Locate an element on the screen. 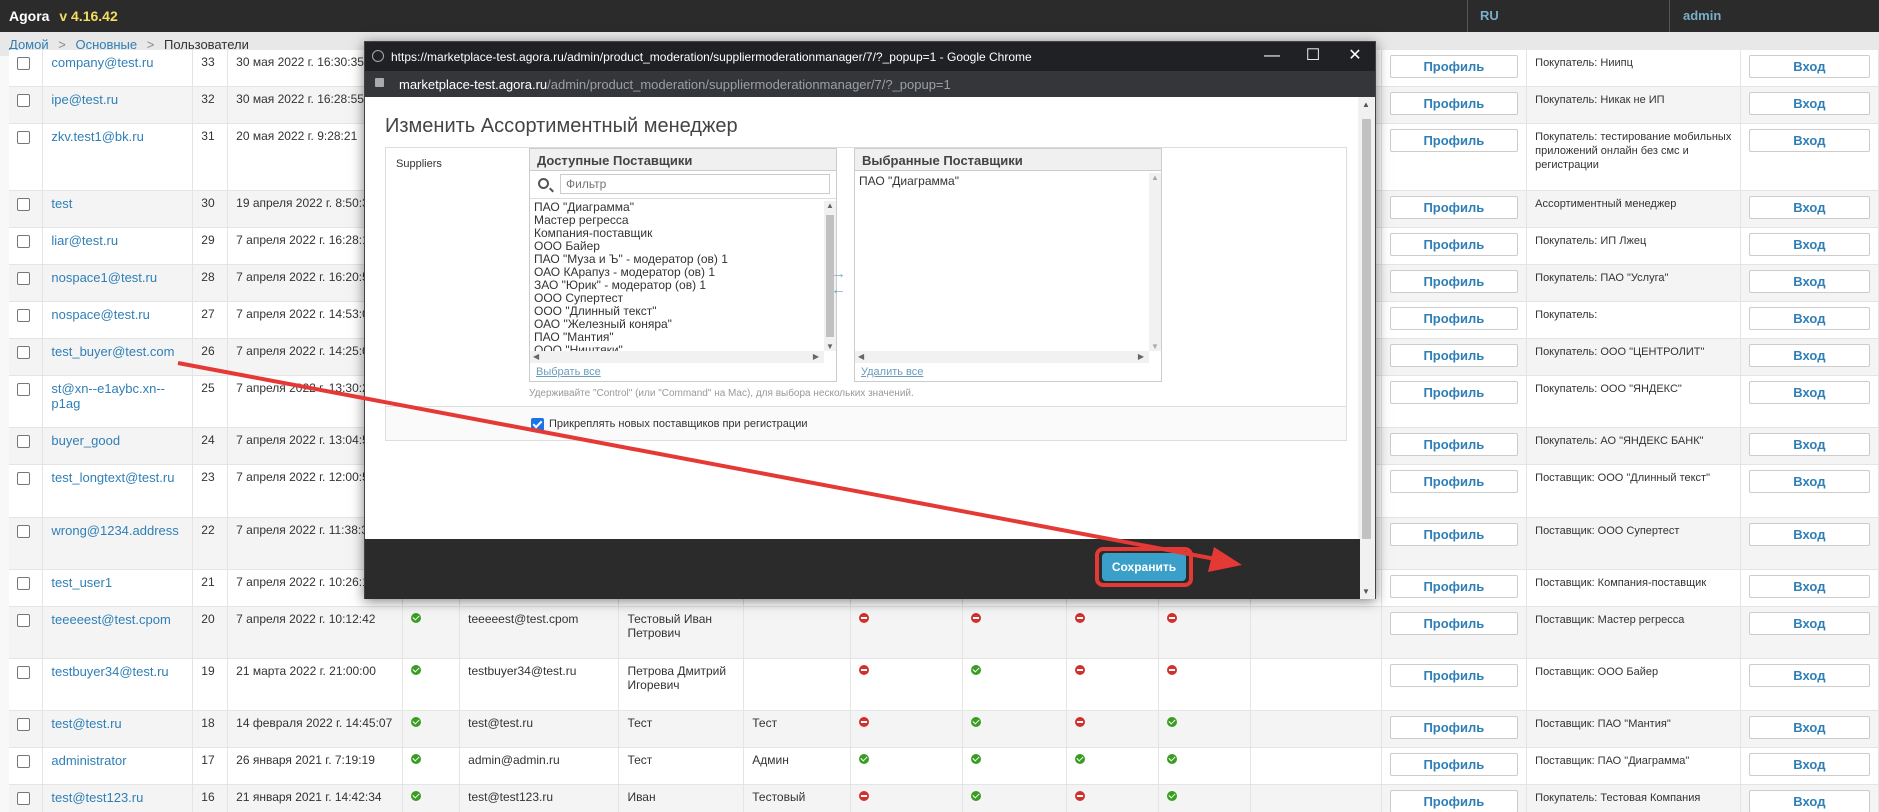  user-email-link: test@test.ru is located at coordinates (86, 723).